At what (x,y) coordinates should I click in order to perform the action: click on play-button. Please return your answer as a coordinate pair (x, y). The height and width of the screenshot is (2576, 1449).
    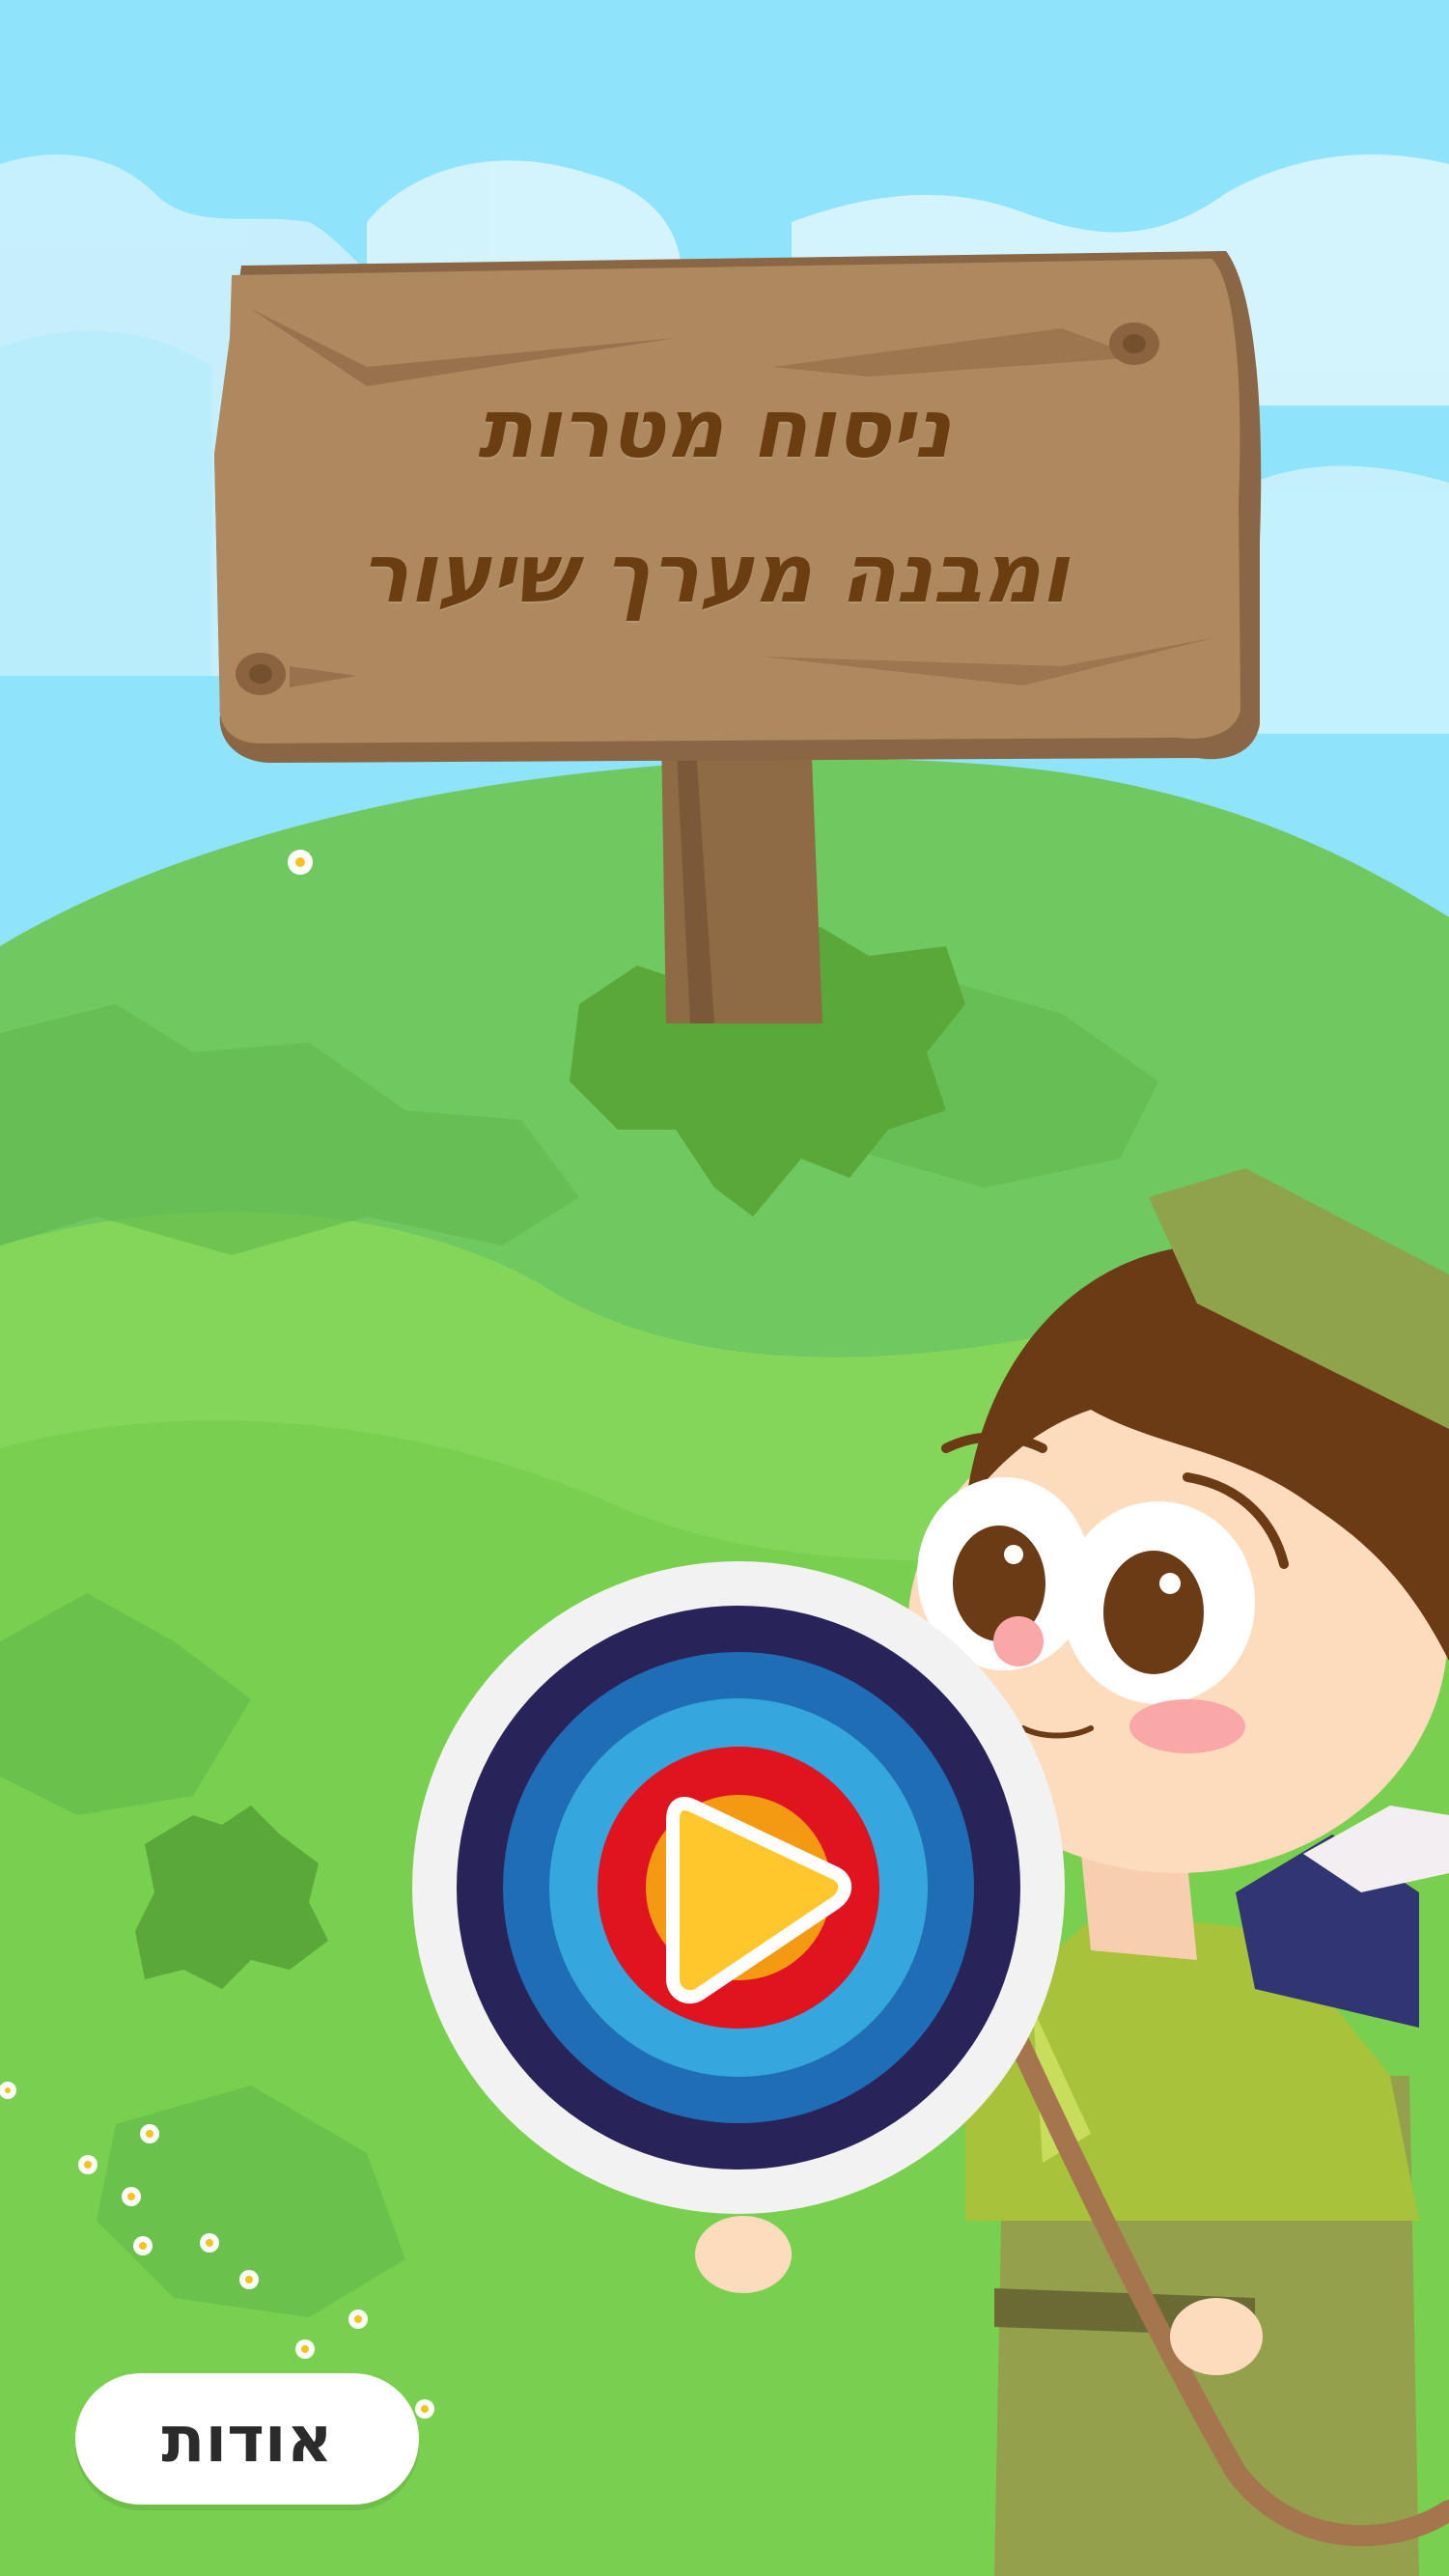
    Looking at the image, I should click on (738, 1888).